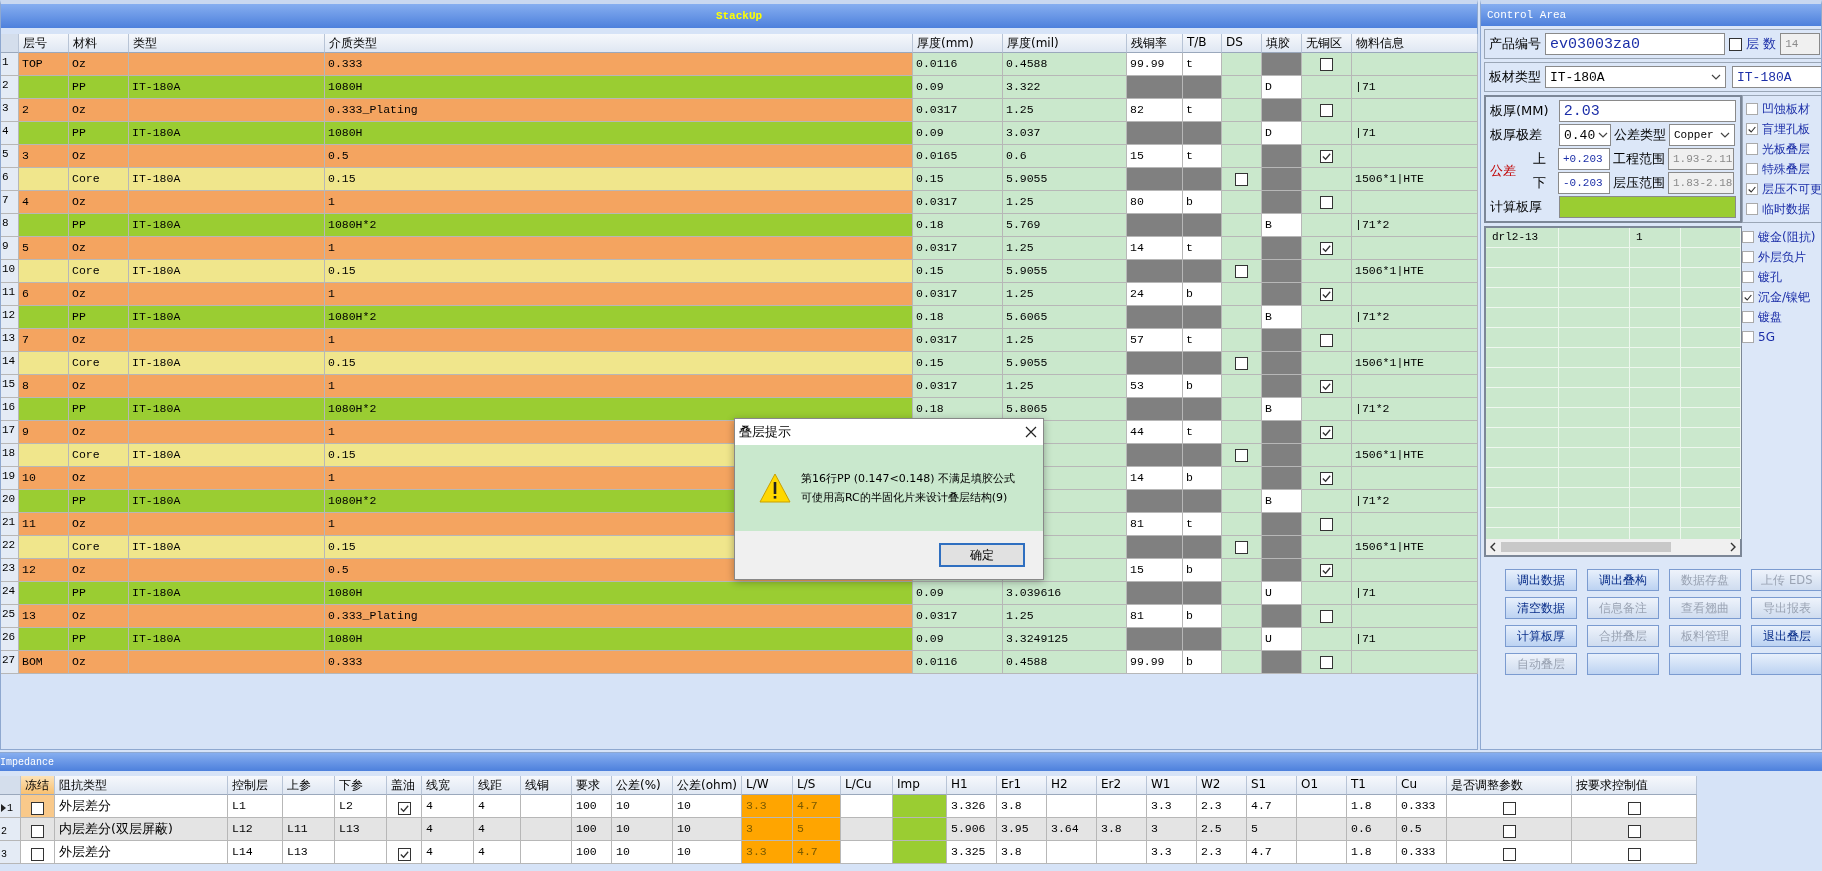 This screenshot has height=871, width=1822. Describe the element at coordinates (619, 662) in the screenshot. I see `table-cell: 0.333` at that location.